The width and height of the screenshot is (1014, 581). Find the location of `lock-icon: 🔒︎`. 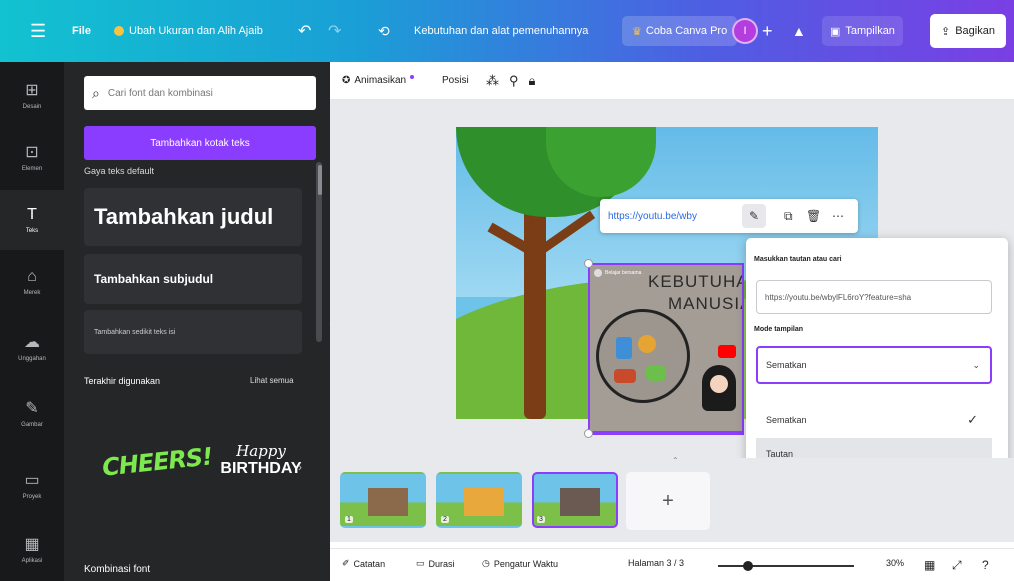

lock-icon: 🔒︎ is located at coordinates (532, 81).